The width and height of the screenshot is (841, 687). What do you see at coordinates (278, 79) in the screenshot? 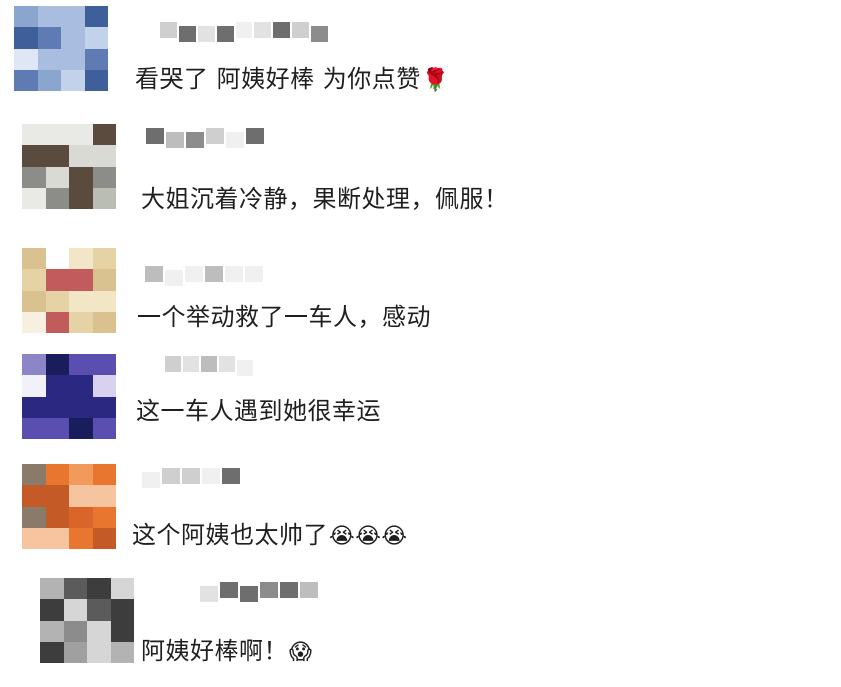
I see `comment-body: 看哭了 阿姨好棒 为你点赞` at bounding box center [278, 79].